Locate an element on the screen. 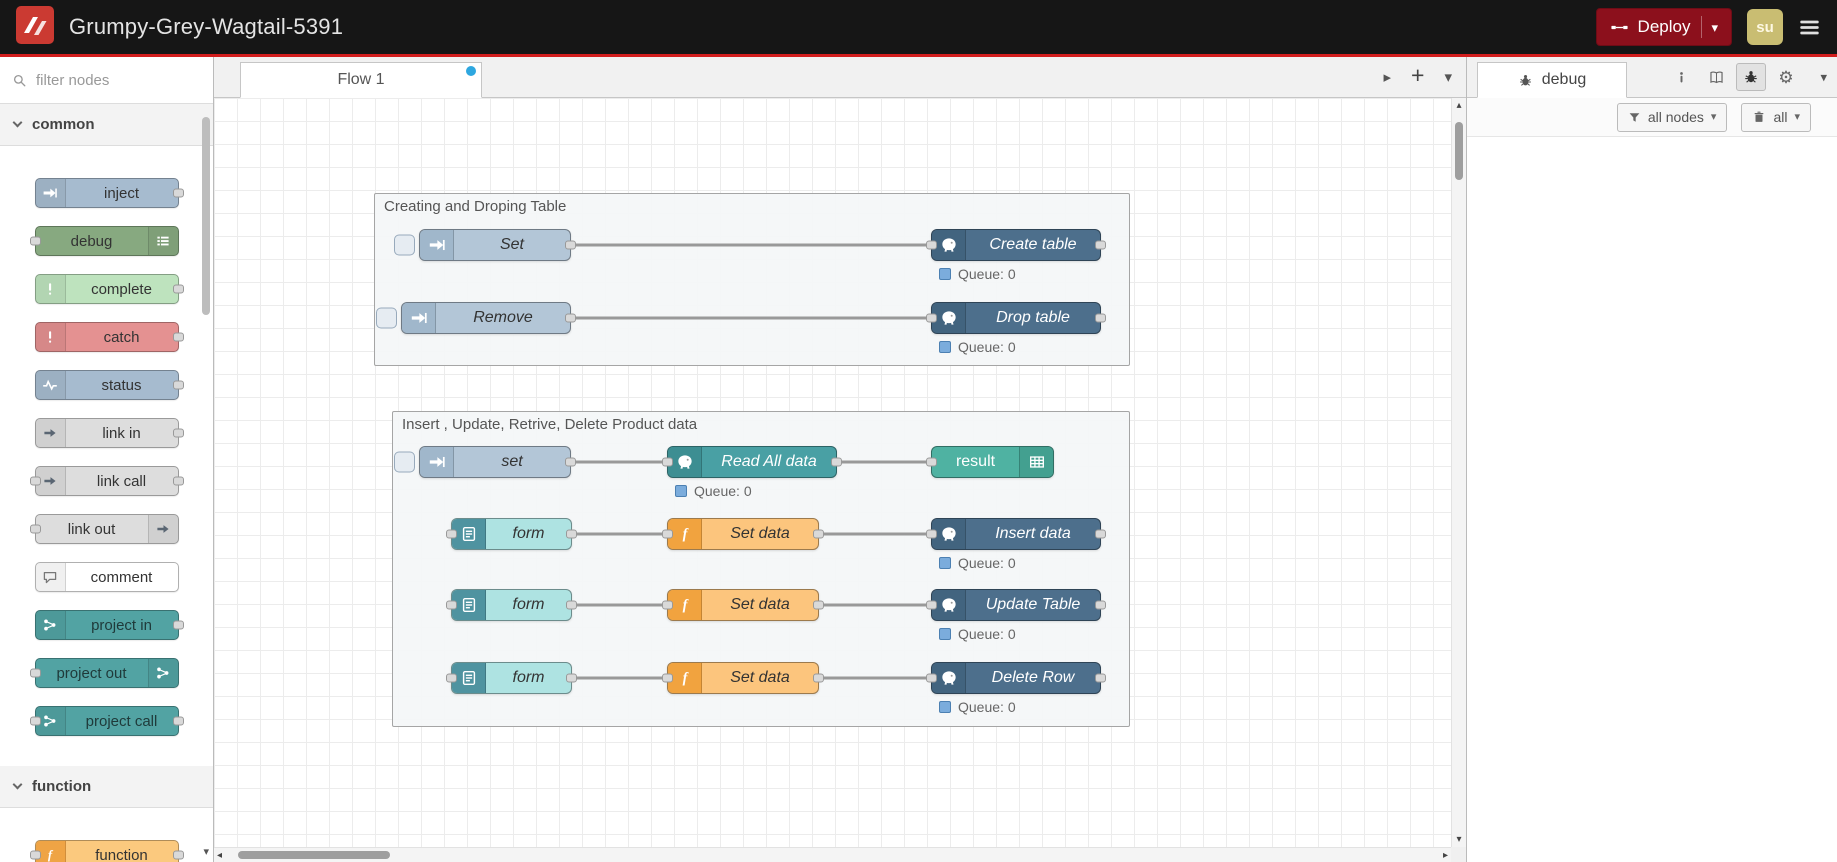 This screenshot has width=1837, height=862. flow-node-inject-remove: Remove is located at coordinates (476, 318).